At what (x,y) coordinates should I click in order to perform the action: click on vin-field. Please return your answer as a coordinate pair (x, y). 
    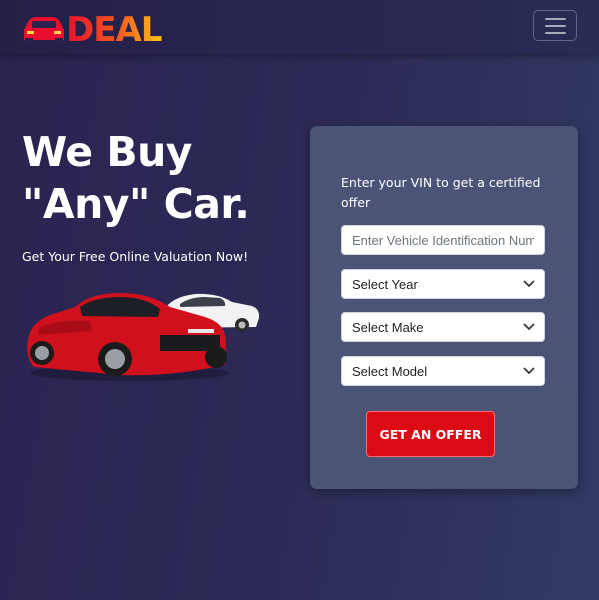
    Looking at the image, I should click on (443, 240).